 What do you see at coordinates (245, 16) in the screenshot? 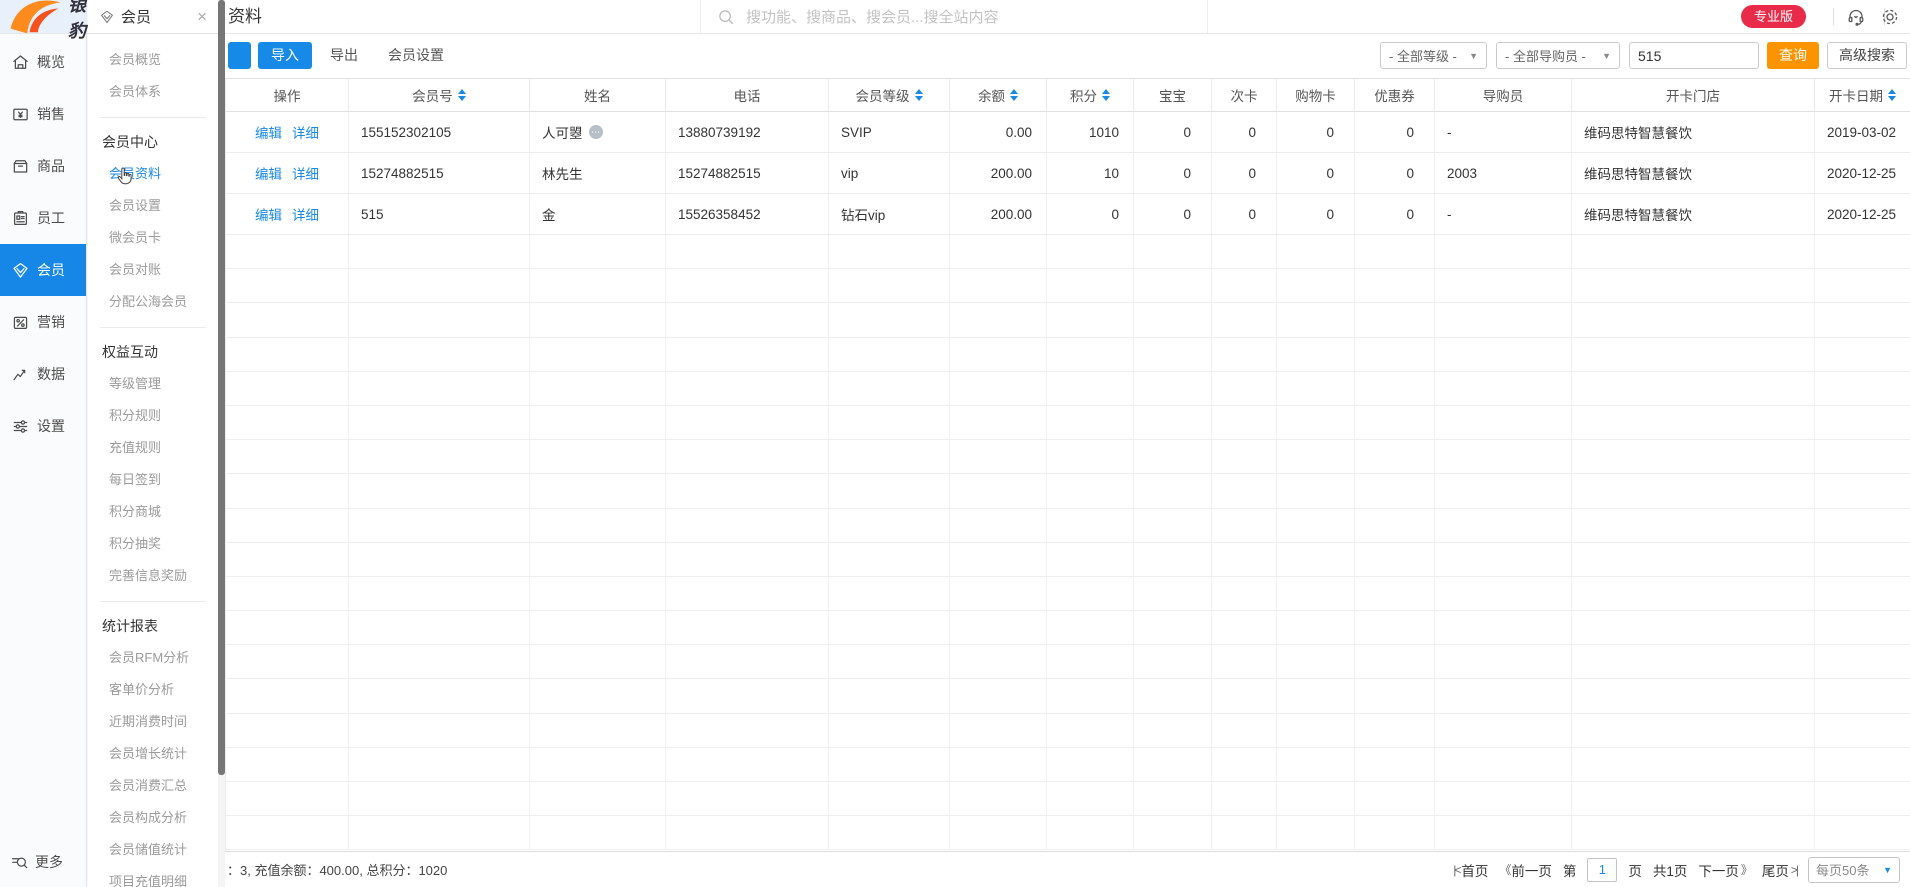
I see `page-title: 资料` at bounding box center [245, 16].